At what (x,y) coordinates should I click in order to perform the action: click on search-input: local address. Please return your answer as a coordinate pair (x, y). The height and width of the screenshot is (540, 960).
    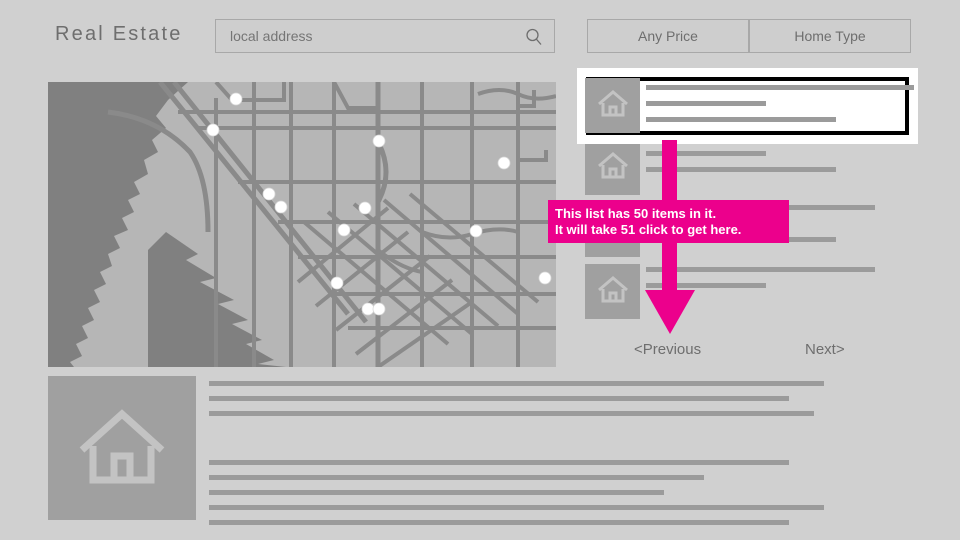
    Looking at the image, I should click on (385, 36).